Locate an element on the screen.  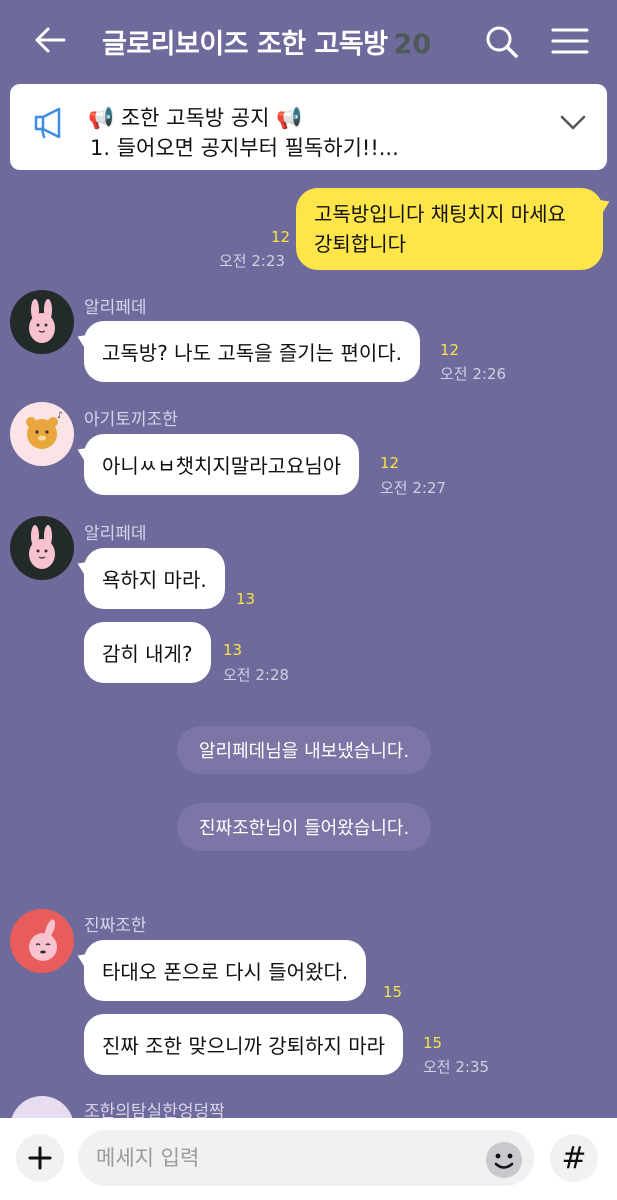
message-bubble: 욕하지 마라. is located at coordinates (154, 578).